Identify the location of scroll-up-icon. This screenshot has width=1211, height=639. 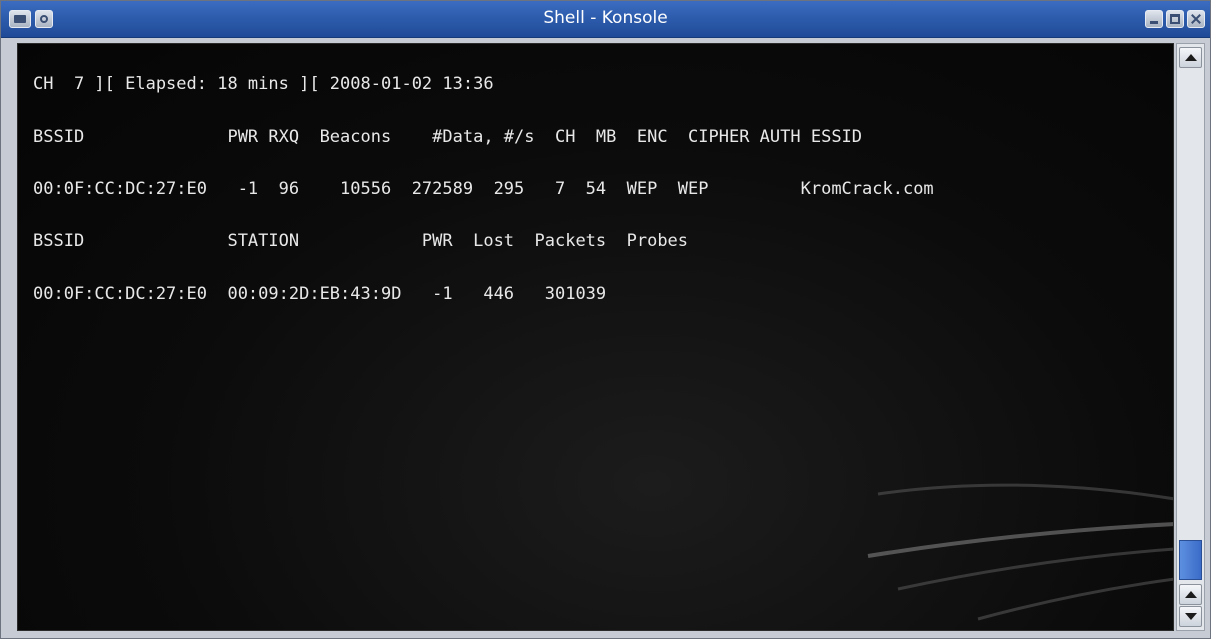
(1190, 57).